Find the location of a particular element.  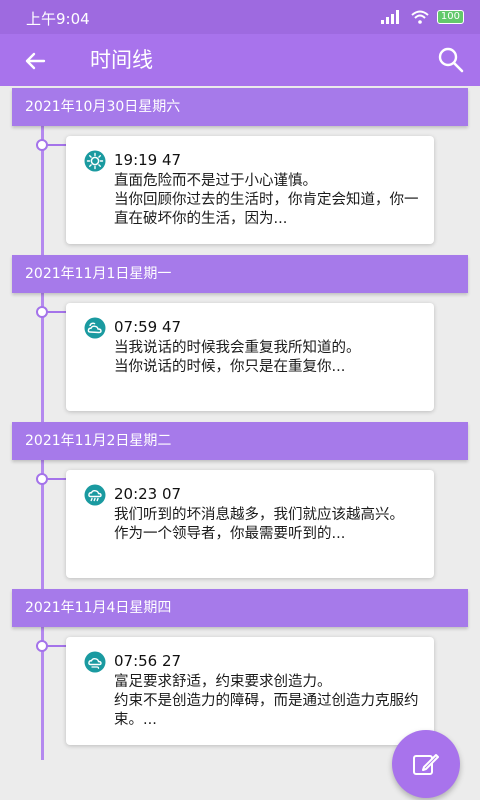

status-time: 上午9:04 is located at coordinates (58, 19).